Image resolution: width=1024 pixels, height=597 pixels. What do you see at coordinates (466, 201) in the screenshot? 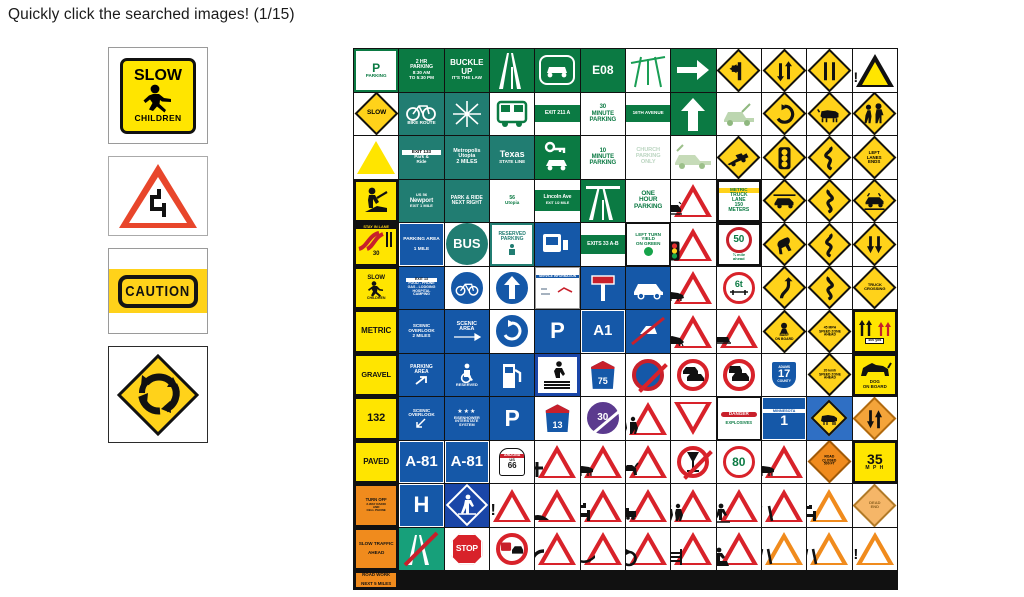
I see `grid-cell: PARK & RIDE NEXT RIGHT` at bounding box center [466, 201].